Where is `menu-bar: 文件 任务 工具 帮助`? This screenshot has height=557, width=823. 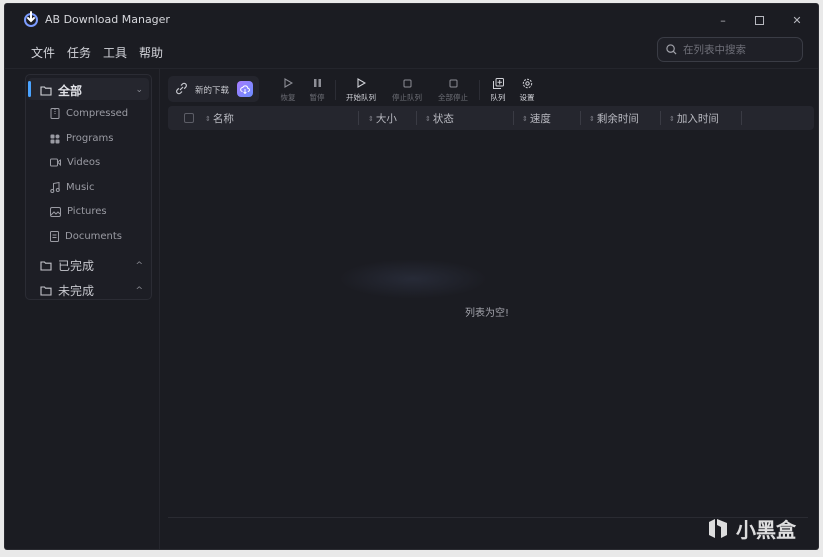
menu-bar: 文件 任务 工具 帮助 is located at coordinates (97, 52).